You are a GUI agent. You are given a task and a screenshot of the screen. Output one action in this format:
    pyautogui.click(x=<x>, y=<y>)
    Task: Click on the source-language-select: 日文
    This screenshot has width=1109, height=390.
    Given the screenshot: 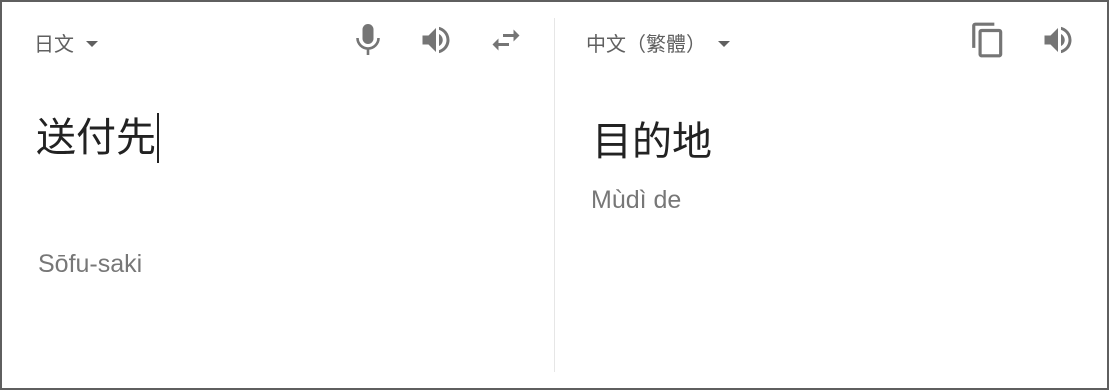 What is the action you would take?
    pyautogui.click(x=66, y=44)
    